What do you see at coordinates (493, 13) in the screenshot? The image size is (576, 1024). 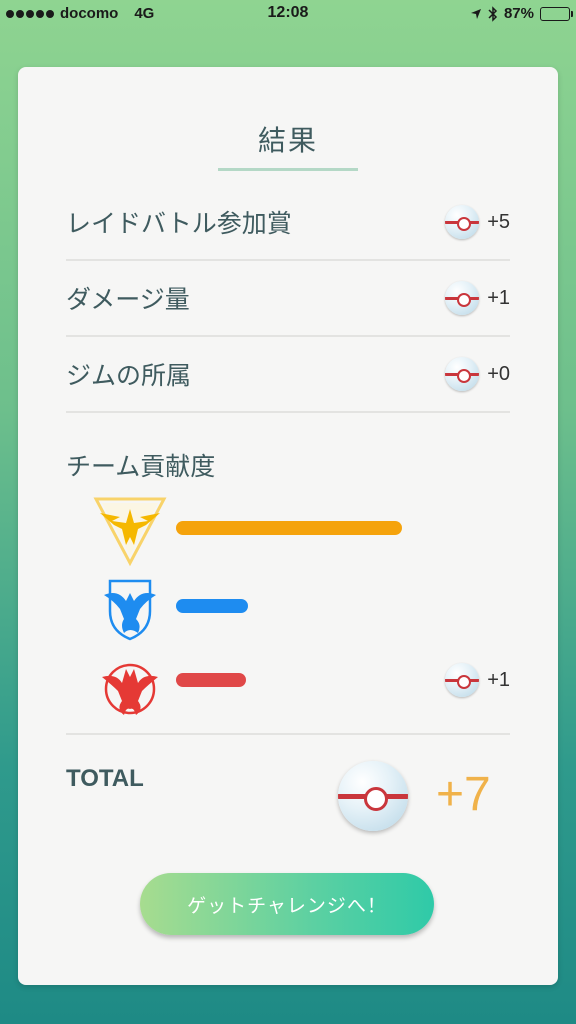 I see `bluetooth-icon` at bounding box center [493, 13].